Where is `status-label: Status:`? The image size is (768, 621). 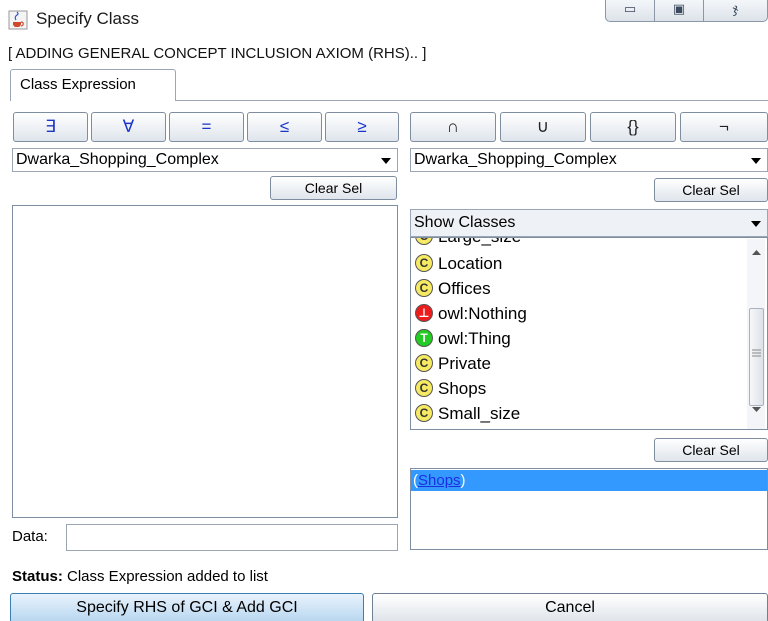 status-label: Status: is located at coordinates (37, 576).